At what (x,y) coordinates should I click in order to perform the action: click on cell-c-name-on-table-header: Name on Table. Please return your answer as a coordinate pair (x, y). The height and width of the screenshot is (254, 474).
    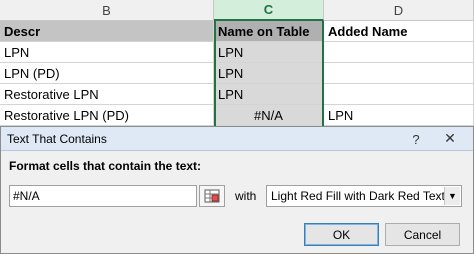
    Looking at the image, I should click on (269, 31).